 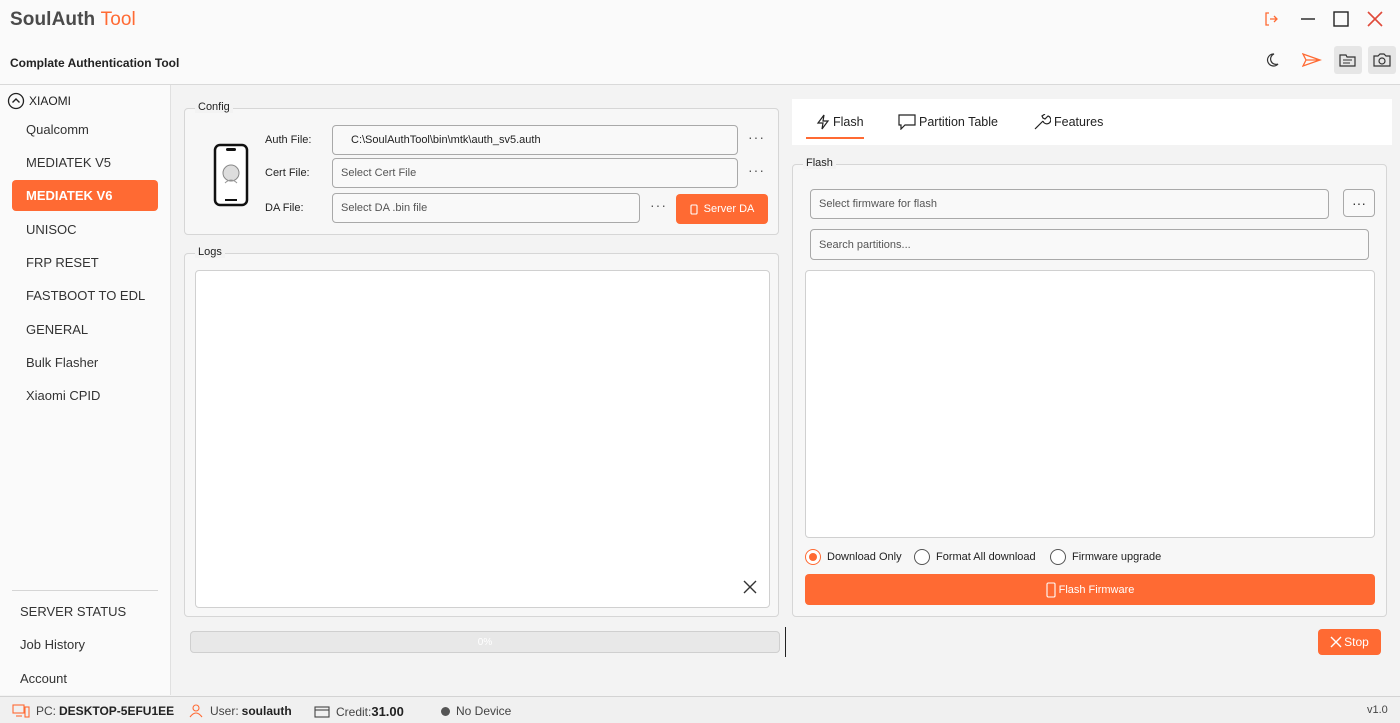 I want to click on credit-card-icon, so click(x=322, y=711).